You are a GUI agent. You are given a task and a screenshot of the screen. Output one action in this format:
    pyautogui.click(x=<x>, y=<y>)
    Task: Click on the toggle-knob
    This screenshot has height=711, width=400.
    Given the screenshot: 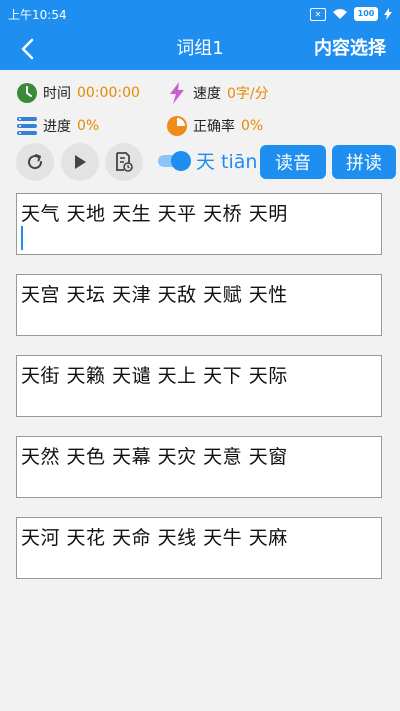 What is the action you would take?
    pyautogui.click(x=181, y=161)
    